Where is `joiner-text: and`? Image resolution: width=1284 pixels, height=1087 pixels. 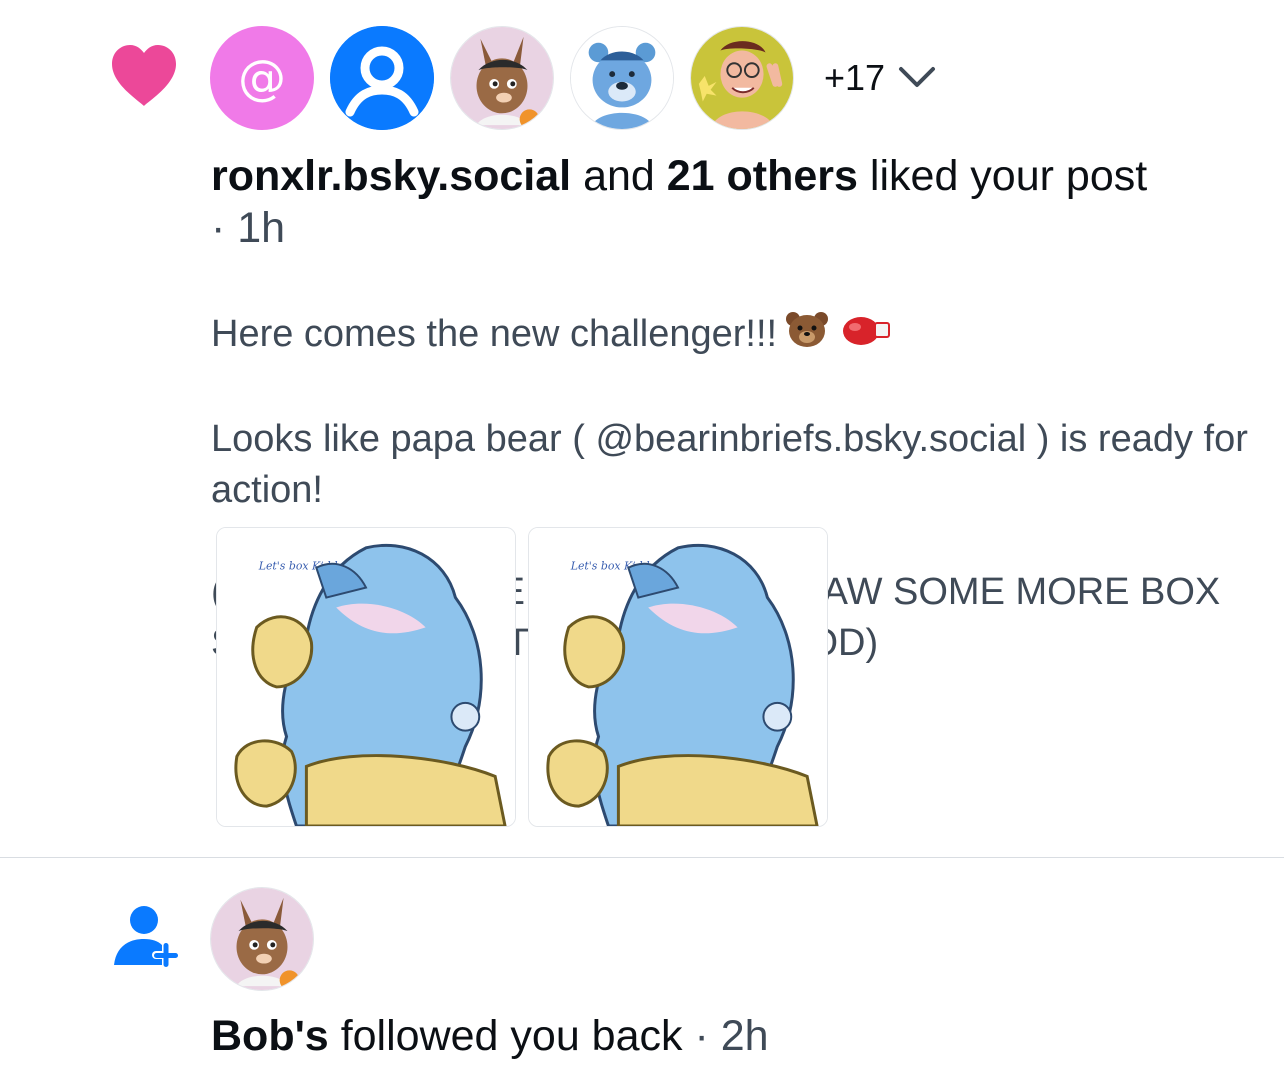 joiner-text: and is located at coordinates (619, 176).